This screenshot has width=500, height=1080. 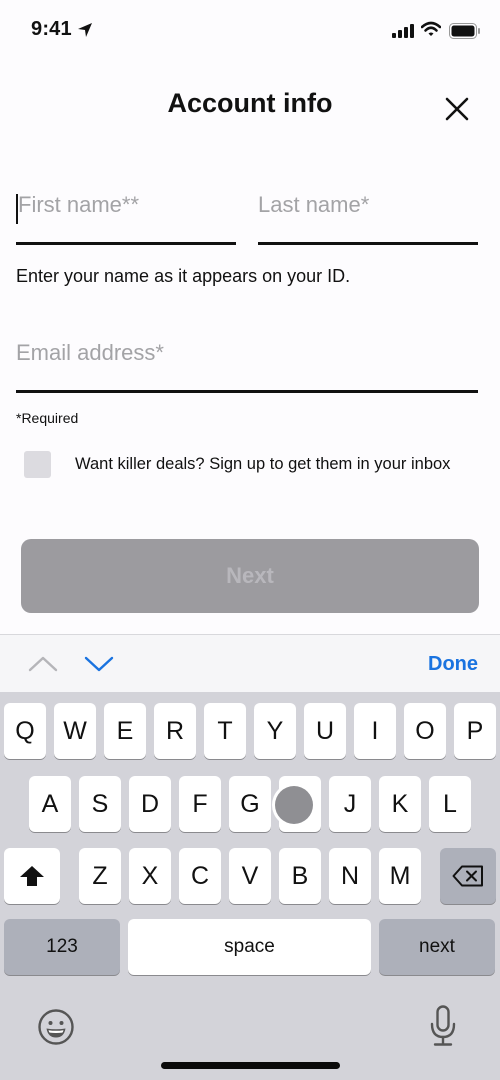 I want to click on backspace-icon, so click(x=467, y=876).